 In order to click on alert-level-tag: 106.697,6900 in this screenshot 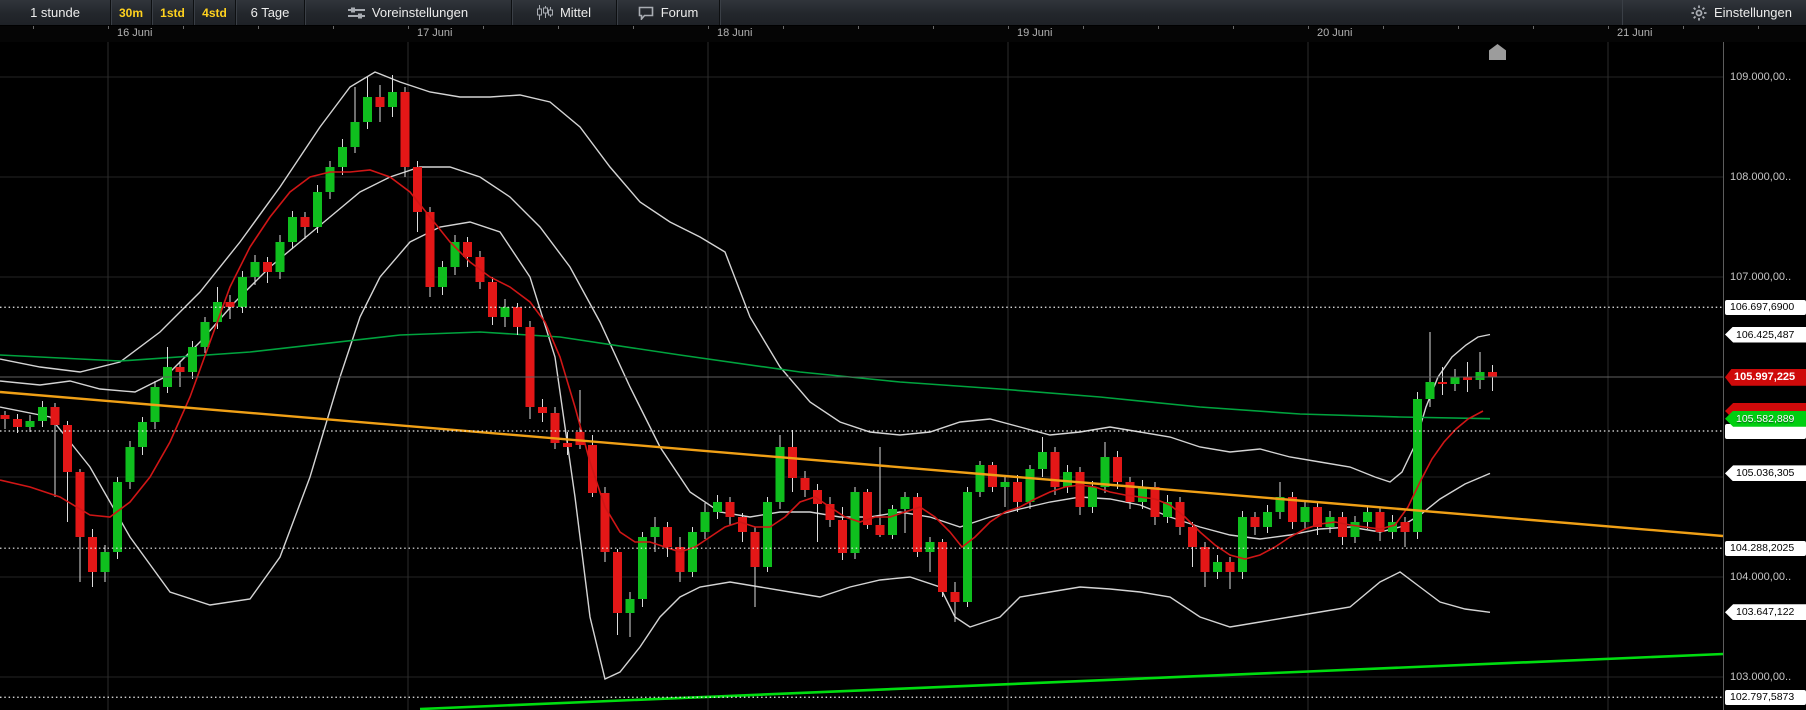, I will do `click(1765, 307)`.